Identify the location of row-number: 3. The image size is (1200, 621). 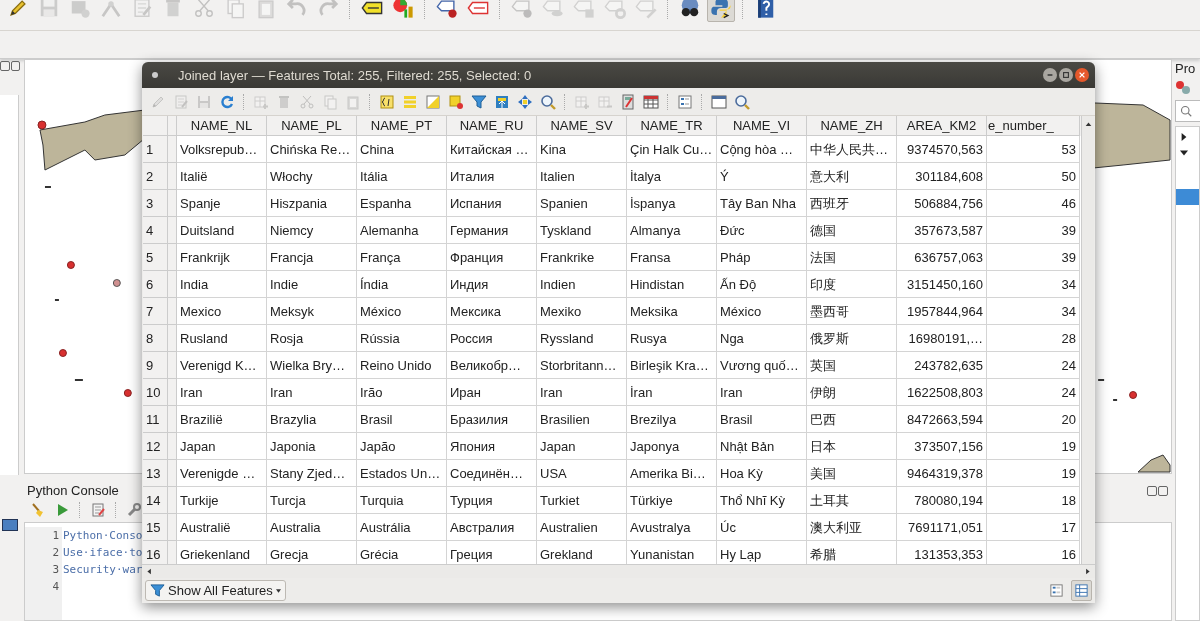
(155, 203).